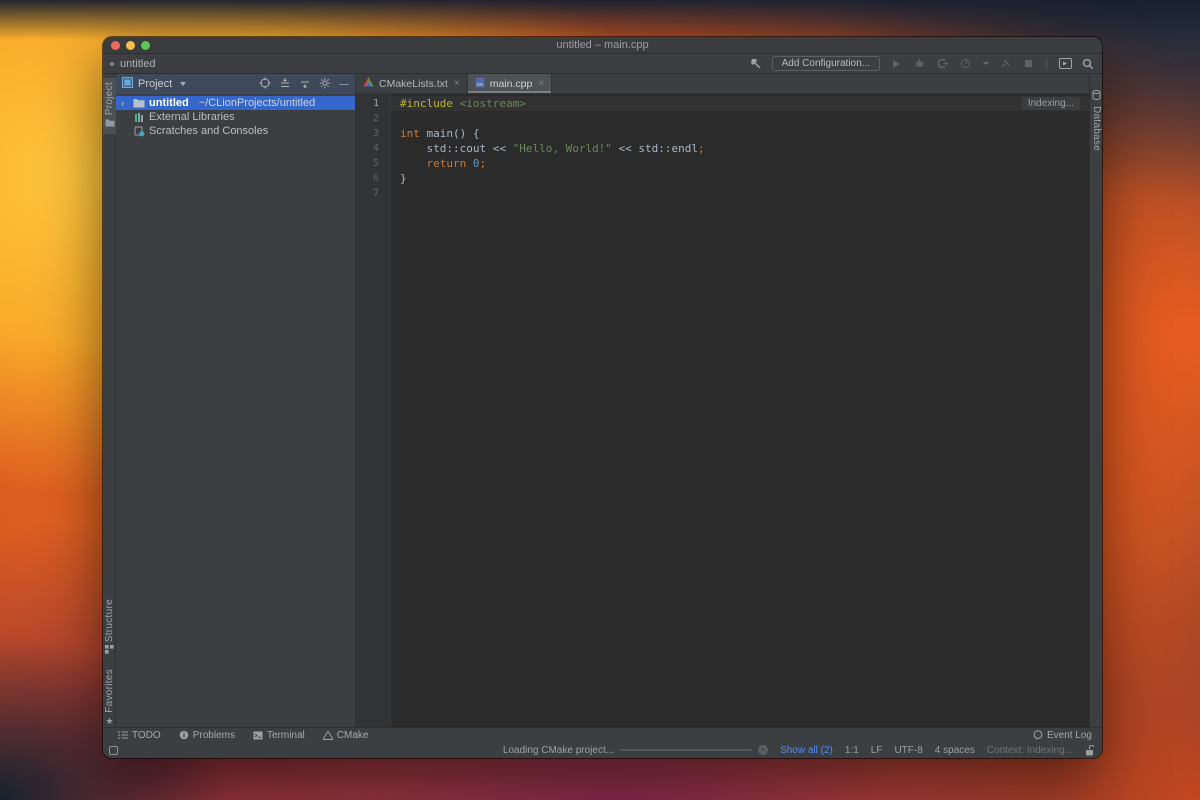  I want to click on navigation-bar: untitled, so click(132, 64).